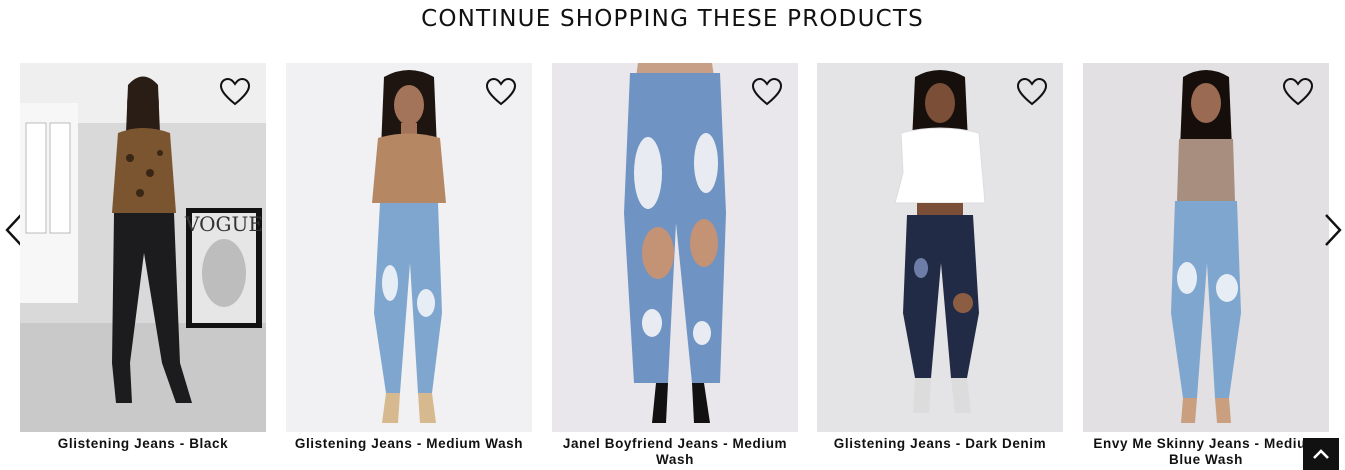  I want to click on chevron-up-icon, so click(1321, 454).